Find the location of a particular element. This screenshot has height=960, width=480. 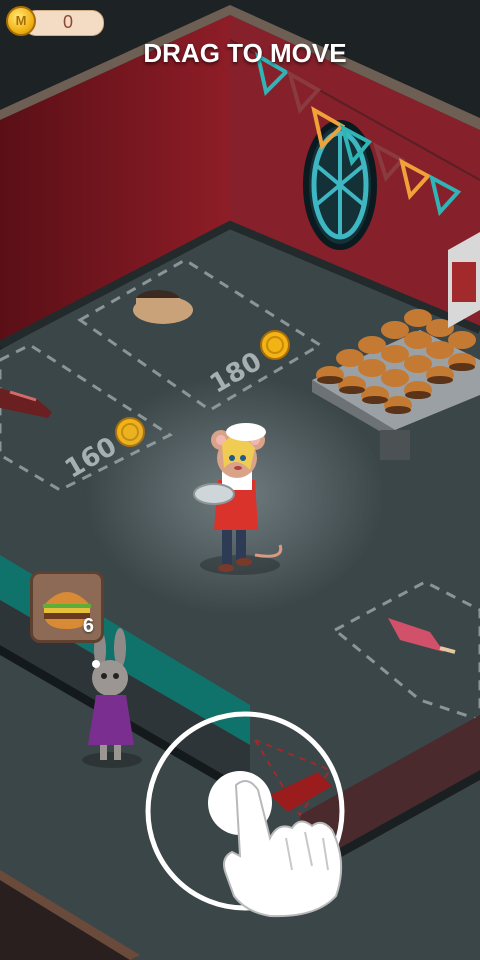

neon-window is located at coordinates (340, 185).